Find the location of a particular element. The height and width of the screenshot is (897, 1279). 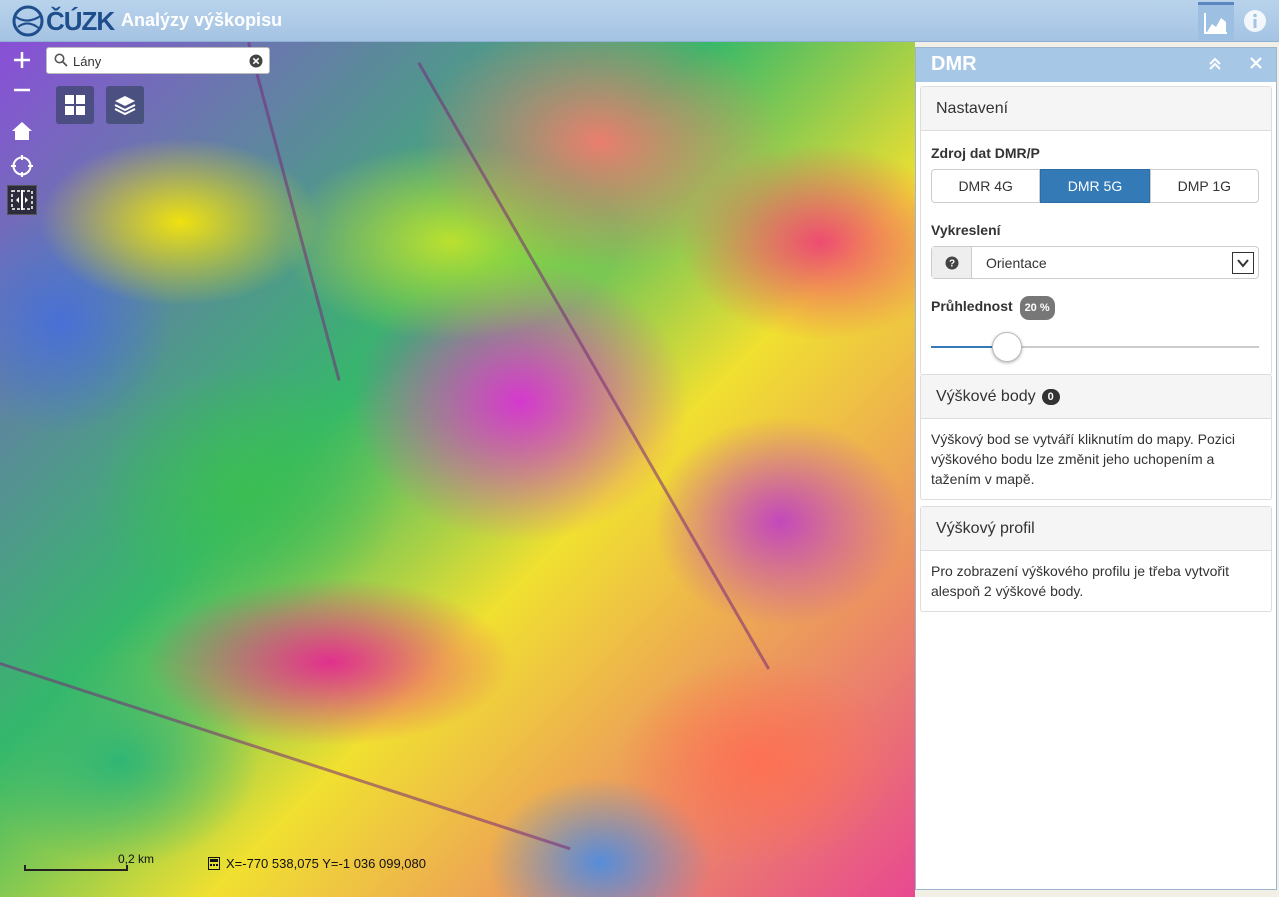

opacity-badge: 20 % is located at coordinates (1037, 308).